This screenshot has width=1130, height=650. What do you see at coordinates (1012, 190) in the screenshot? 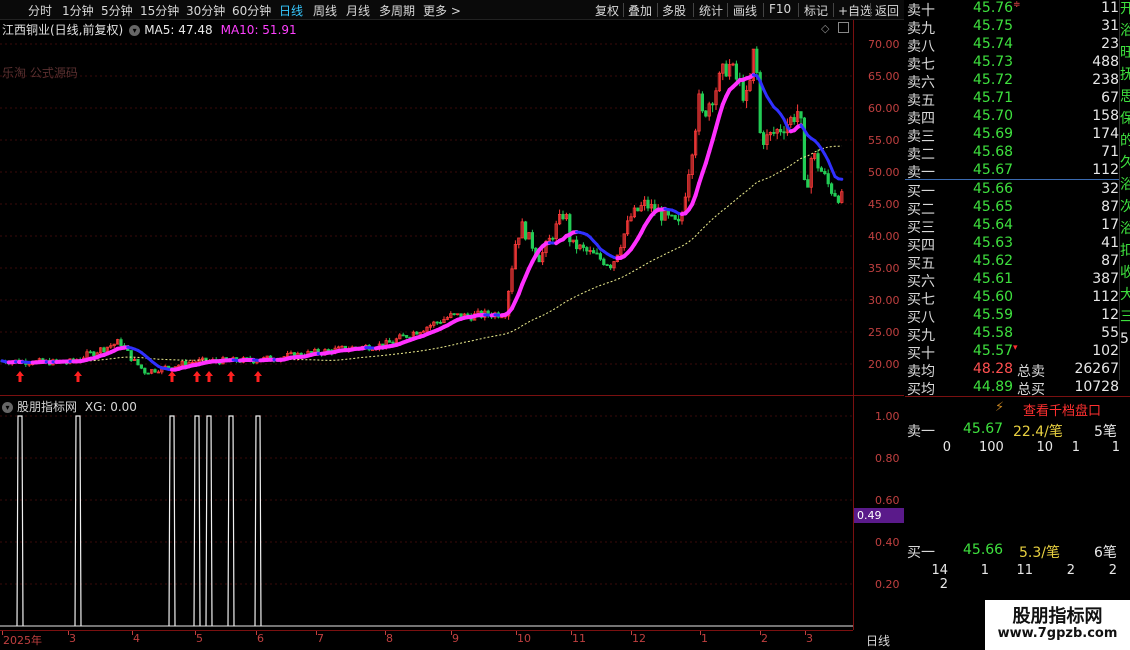
I see `orderbook-row: 买一 45.66 32` at bounding box center [1012, 190].